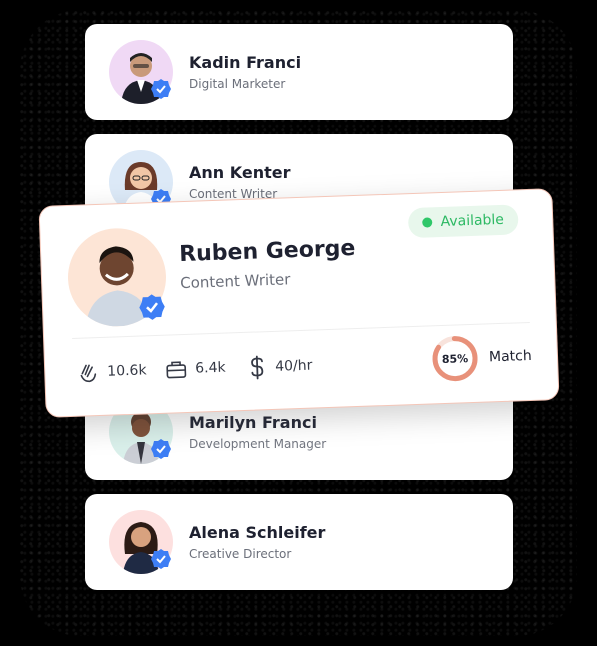 This screenshot has height=646, width=597. What do you see at coordinates (481, 357) in the screenshot?
I see `match-indicator: 85% Match` at bounding box center [481, 357].